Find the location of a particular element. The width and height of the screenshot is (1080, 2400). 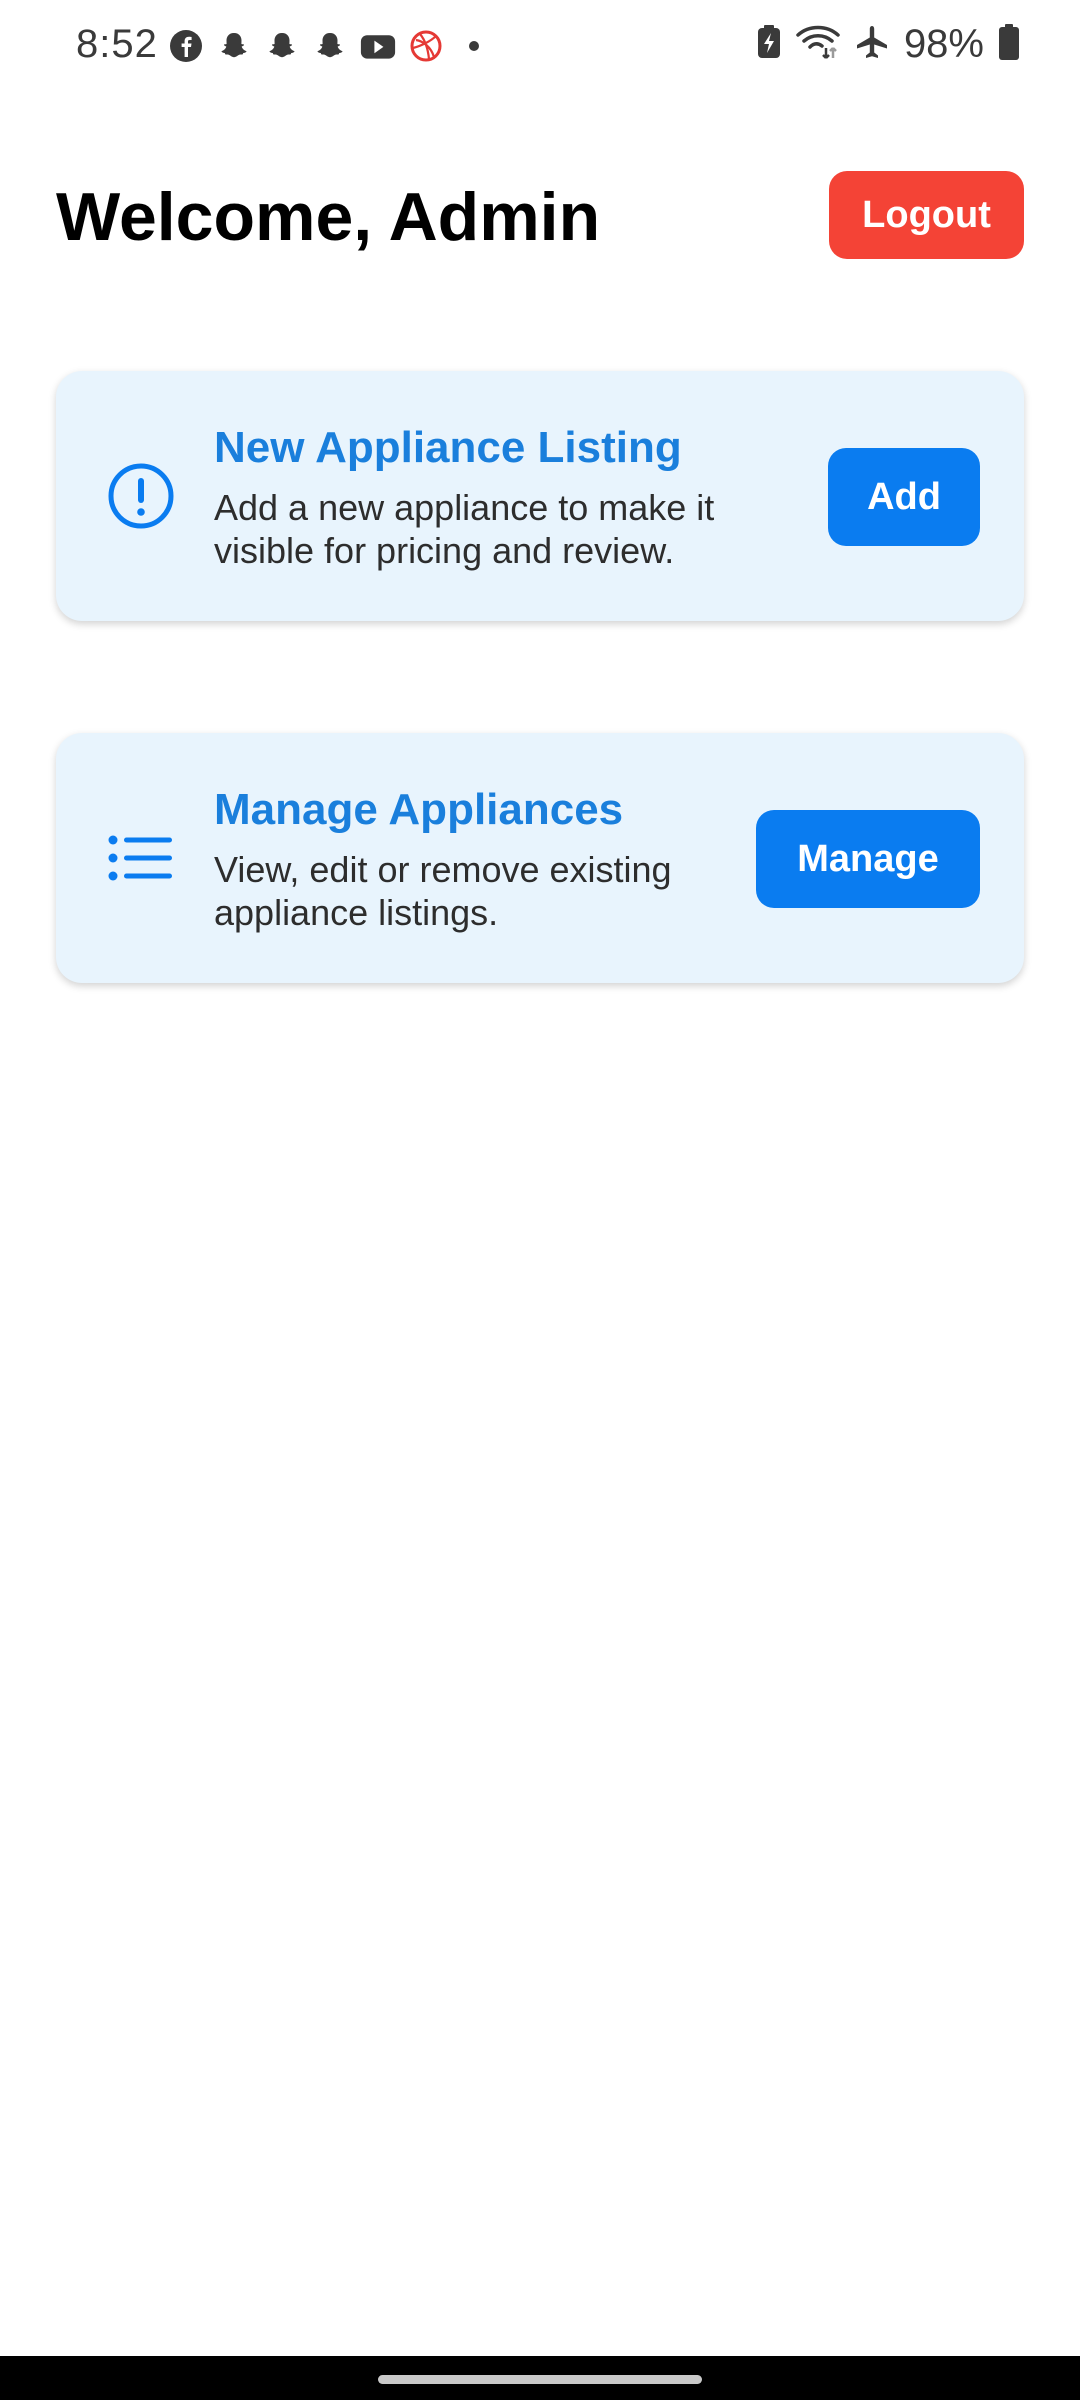

manage-appliances-button: Manage is located at coordinates (868, 859).